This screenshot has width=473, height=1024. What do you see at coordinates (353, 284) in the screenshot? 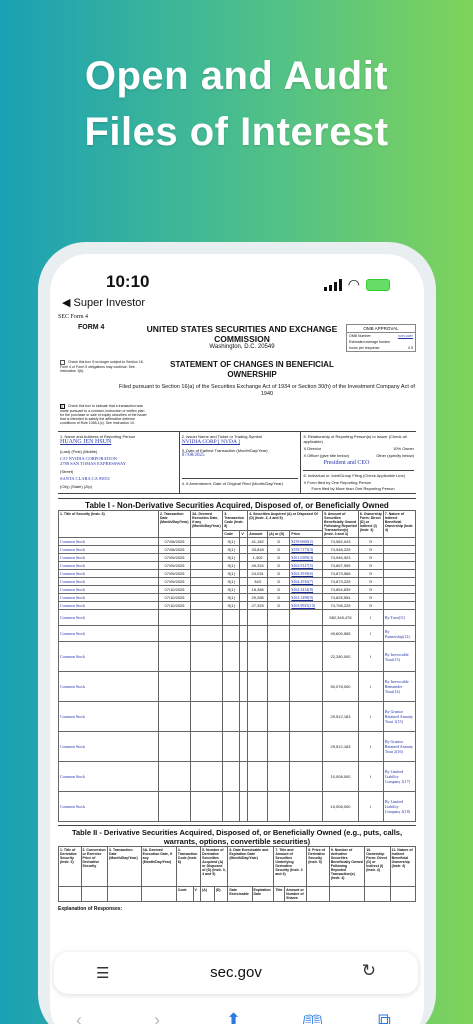
I see `wifi-icon: ◠` at bounding box center [353, 284].